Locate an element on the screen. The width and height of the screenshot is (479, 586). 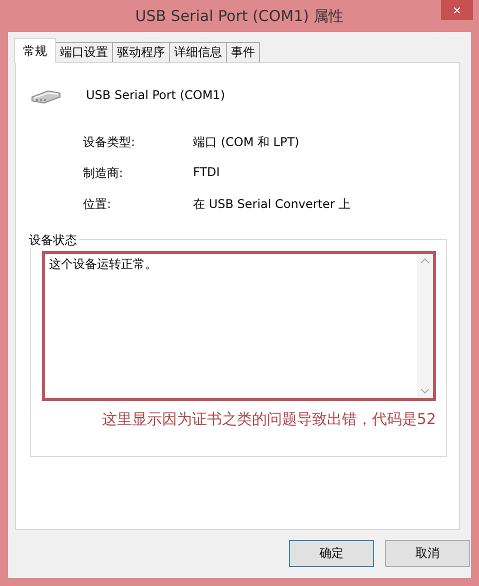
scrollbar is located at coordinates (425, 326).